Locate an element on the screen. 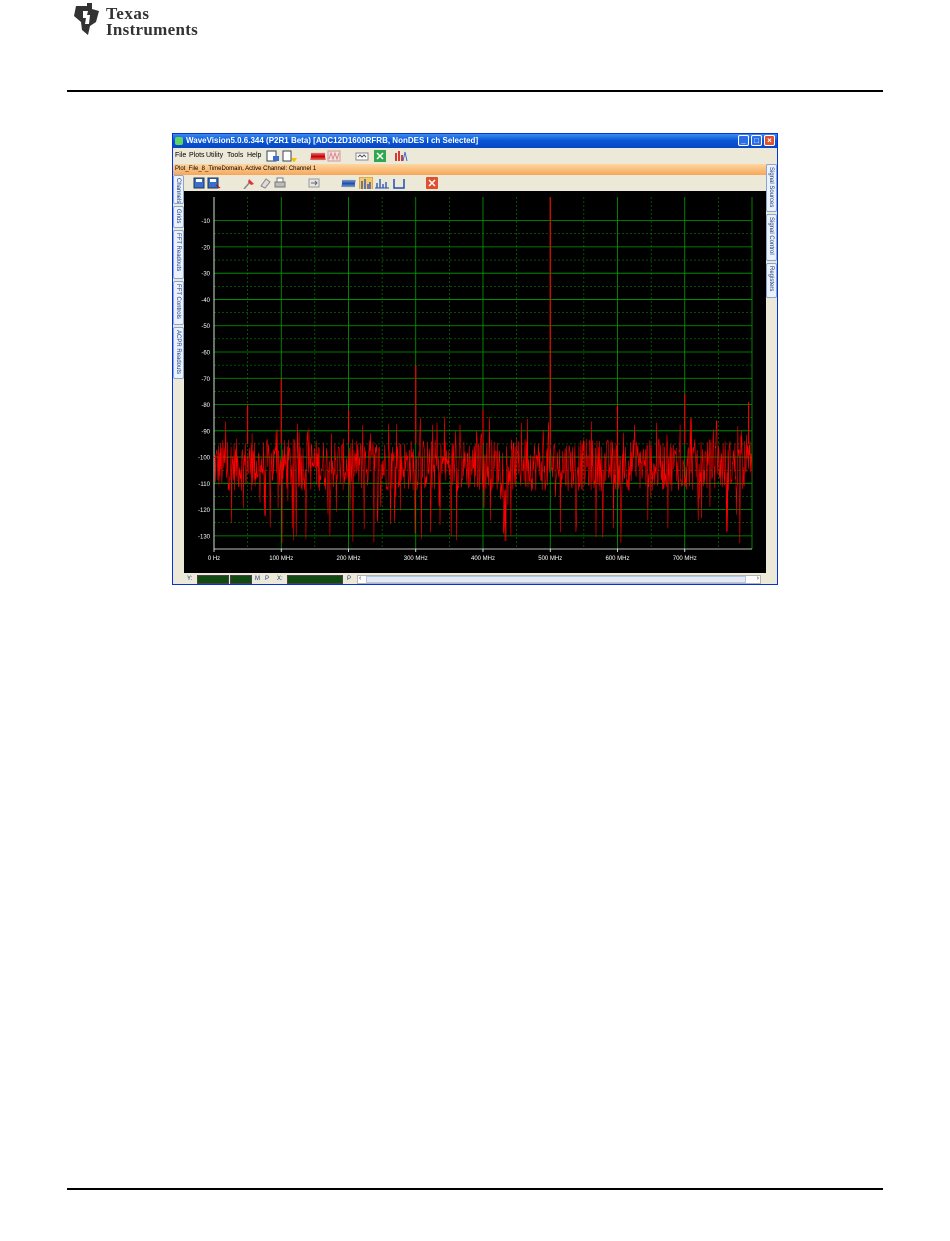 The image size is (950, 1241). menu-plots: Plots is located at coordinates (197, 155).